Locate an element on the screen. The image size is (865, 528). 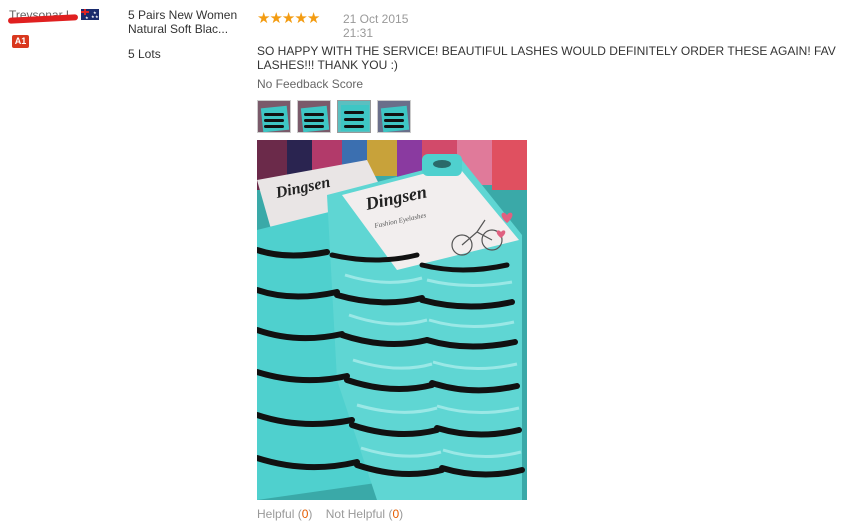
not-helpful-count: 0 is located at coordinates (396, 514).